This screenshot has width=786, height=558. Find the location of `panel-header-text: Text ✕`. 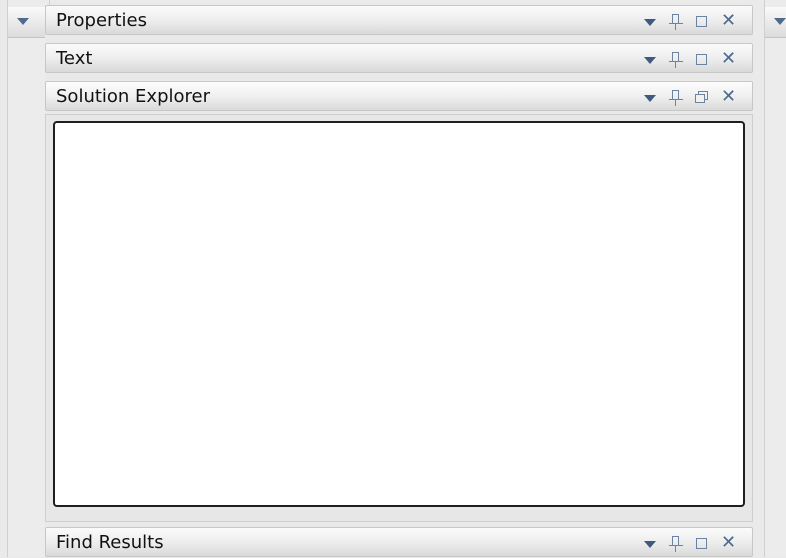

panel-header-text: Text ✕ is located at coordinates (399, 58).